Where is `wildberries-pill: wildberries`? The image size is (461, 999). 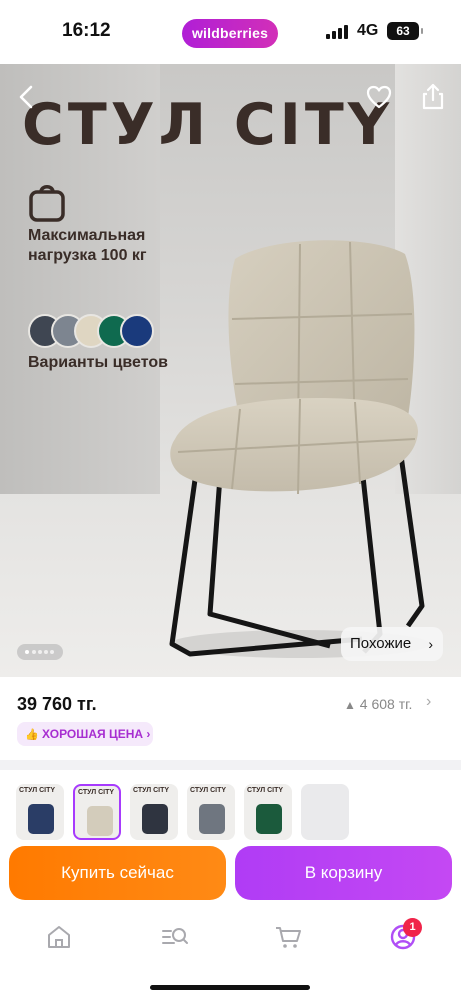
wildberries-pill: wildberries is located at coordinates (230, 33).